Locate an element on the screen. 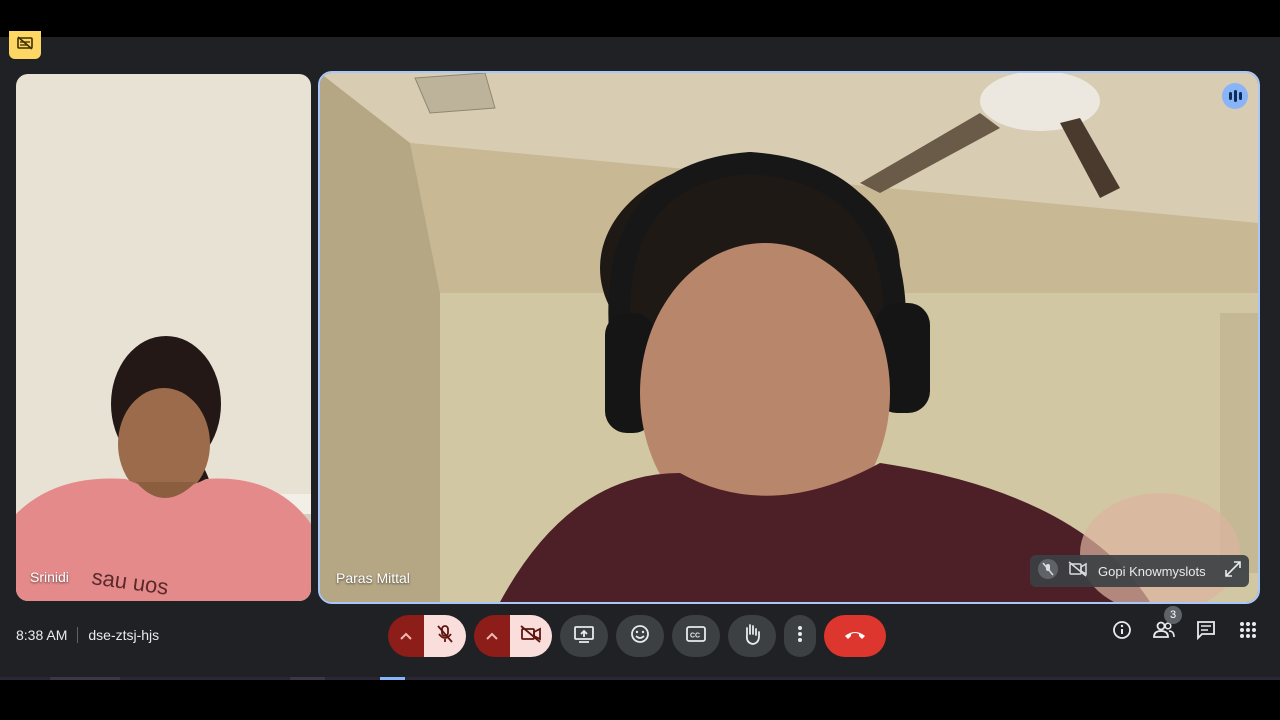 Image resolution: width=1280 pixels, height=720 pixels. captions-button: CC is located at coordinates (696, 636).